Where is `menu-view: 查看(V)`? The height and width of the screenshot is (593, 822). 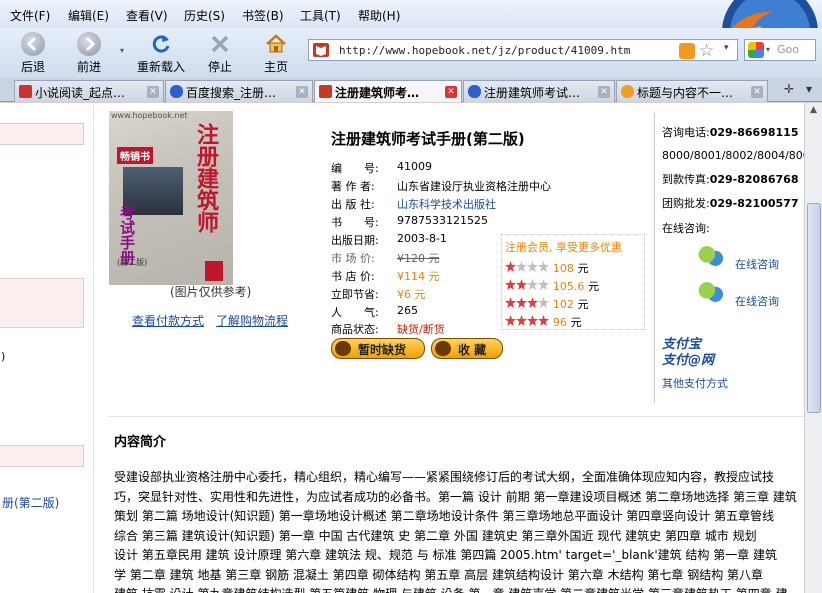
menu-view: 查看(V) is located at coordinates (147, 15).